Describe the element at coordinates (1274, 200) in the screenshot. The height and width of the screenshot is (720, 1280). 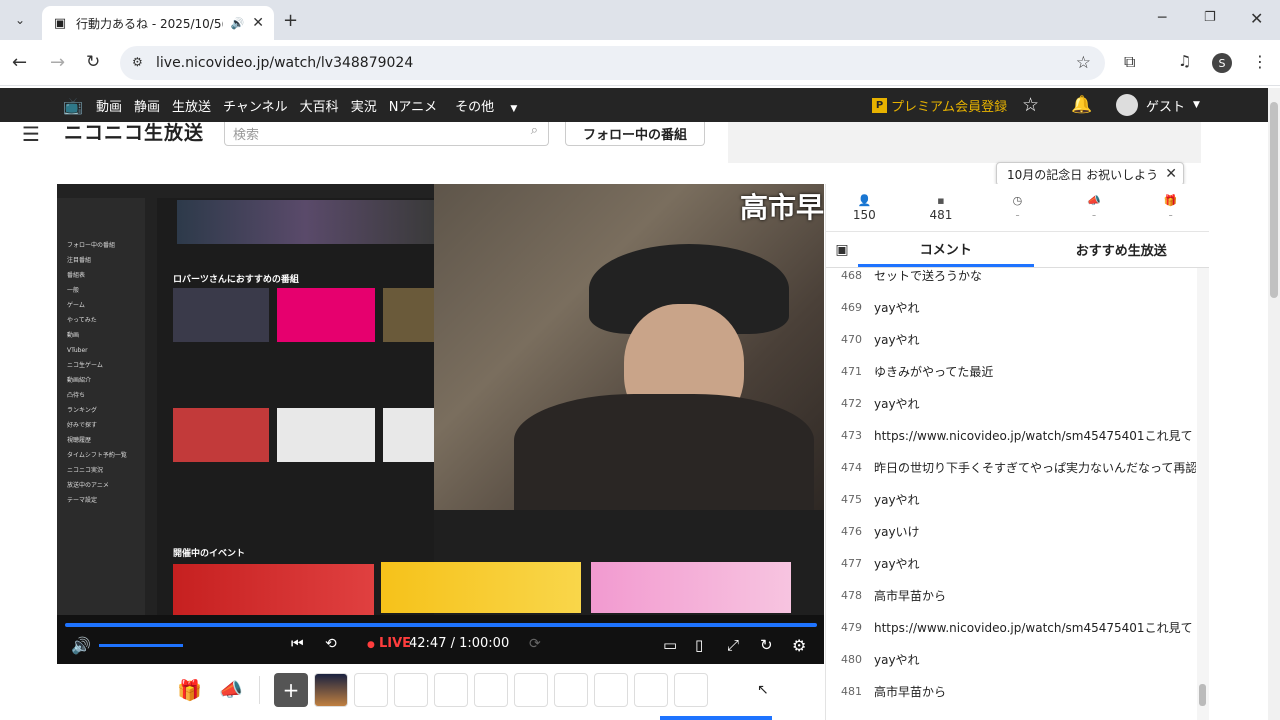
I see `page-scroll-thumb` at that location.